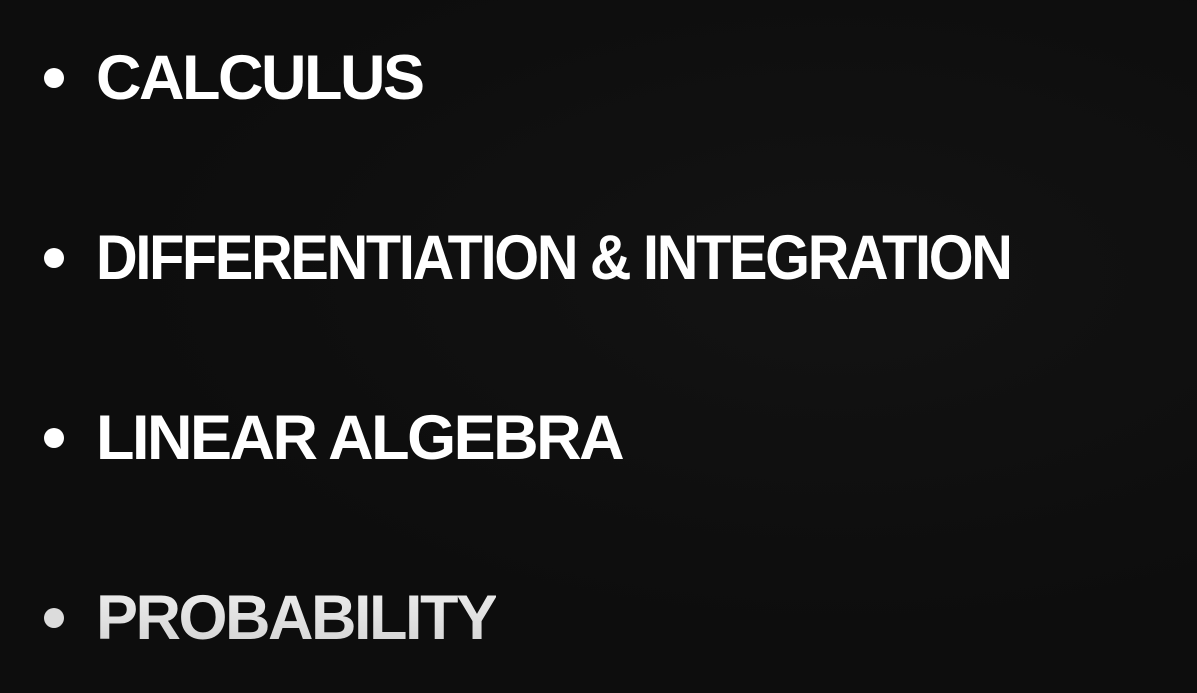  What do you see at coordinates (360, 438) in the screenshot?
I see `topic-label: LINEAR ALGEBRA` at bounding box center [360, 438].